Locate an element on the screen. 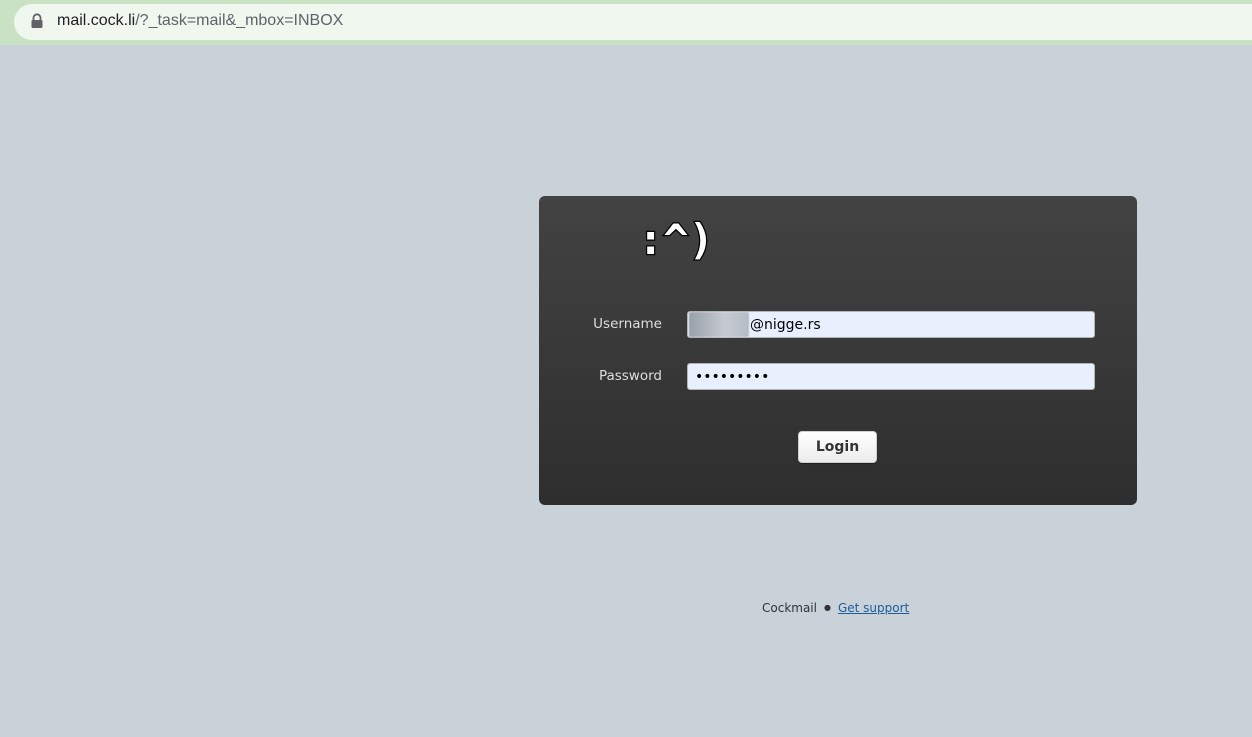  logo-text: :^) is located at coordinates (676, 239).